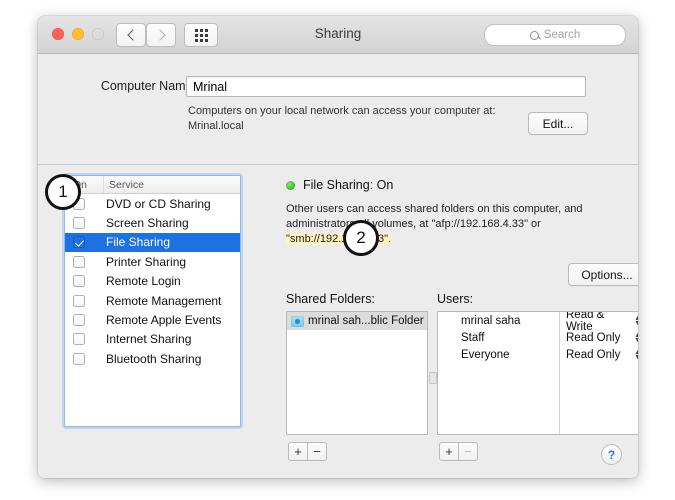 The image size is (675, 500). I want to click on permission-value: Read & Write, so click(585, 322).